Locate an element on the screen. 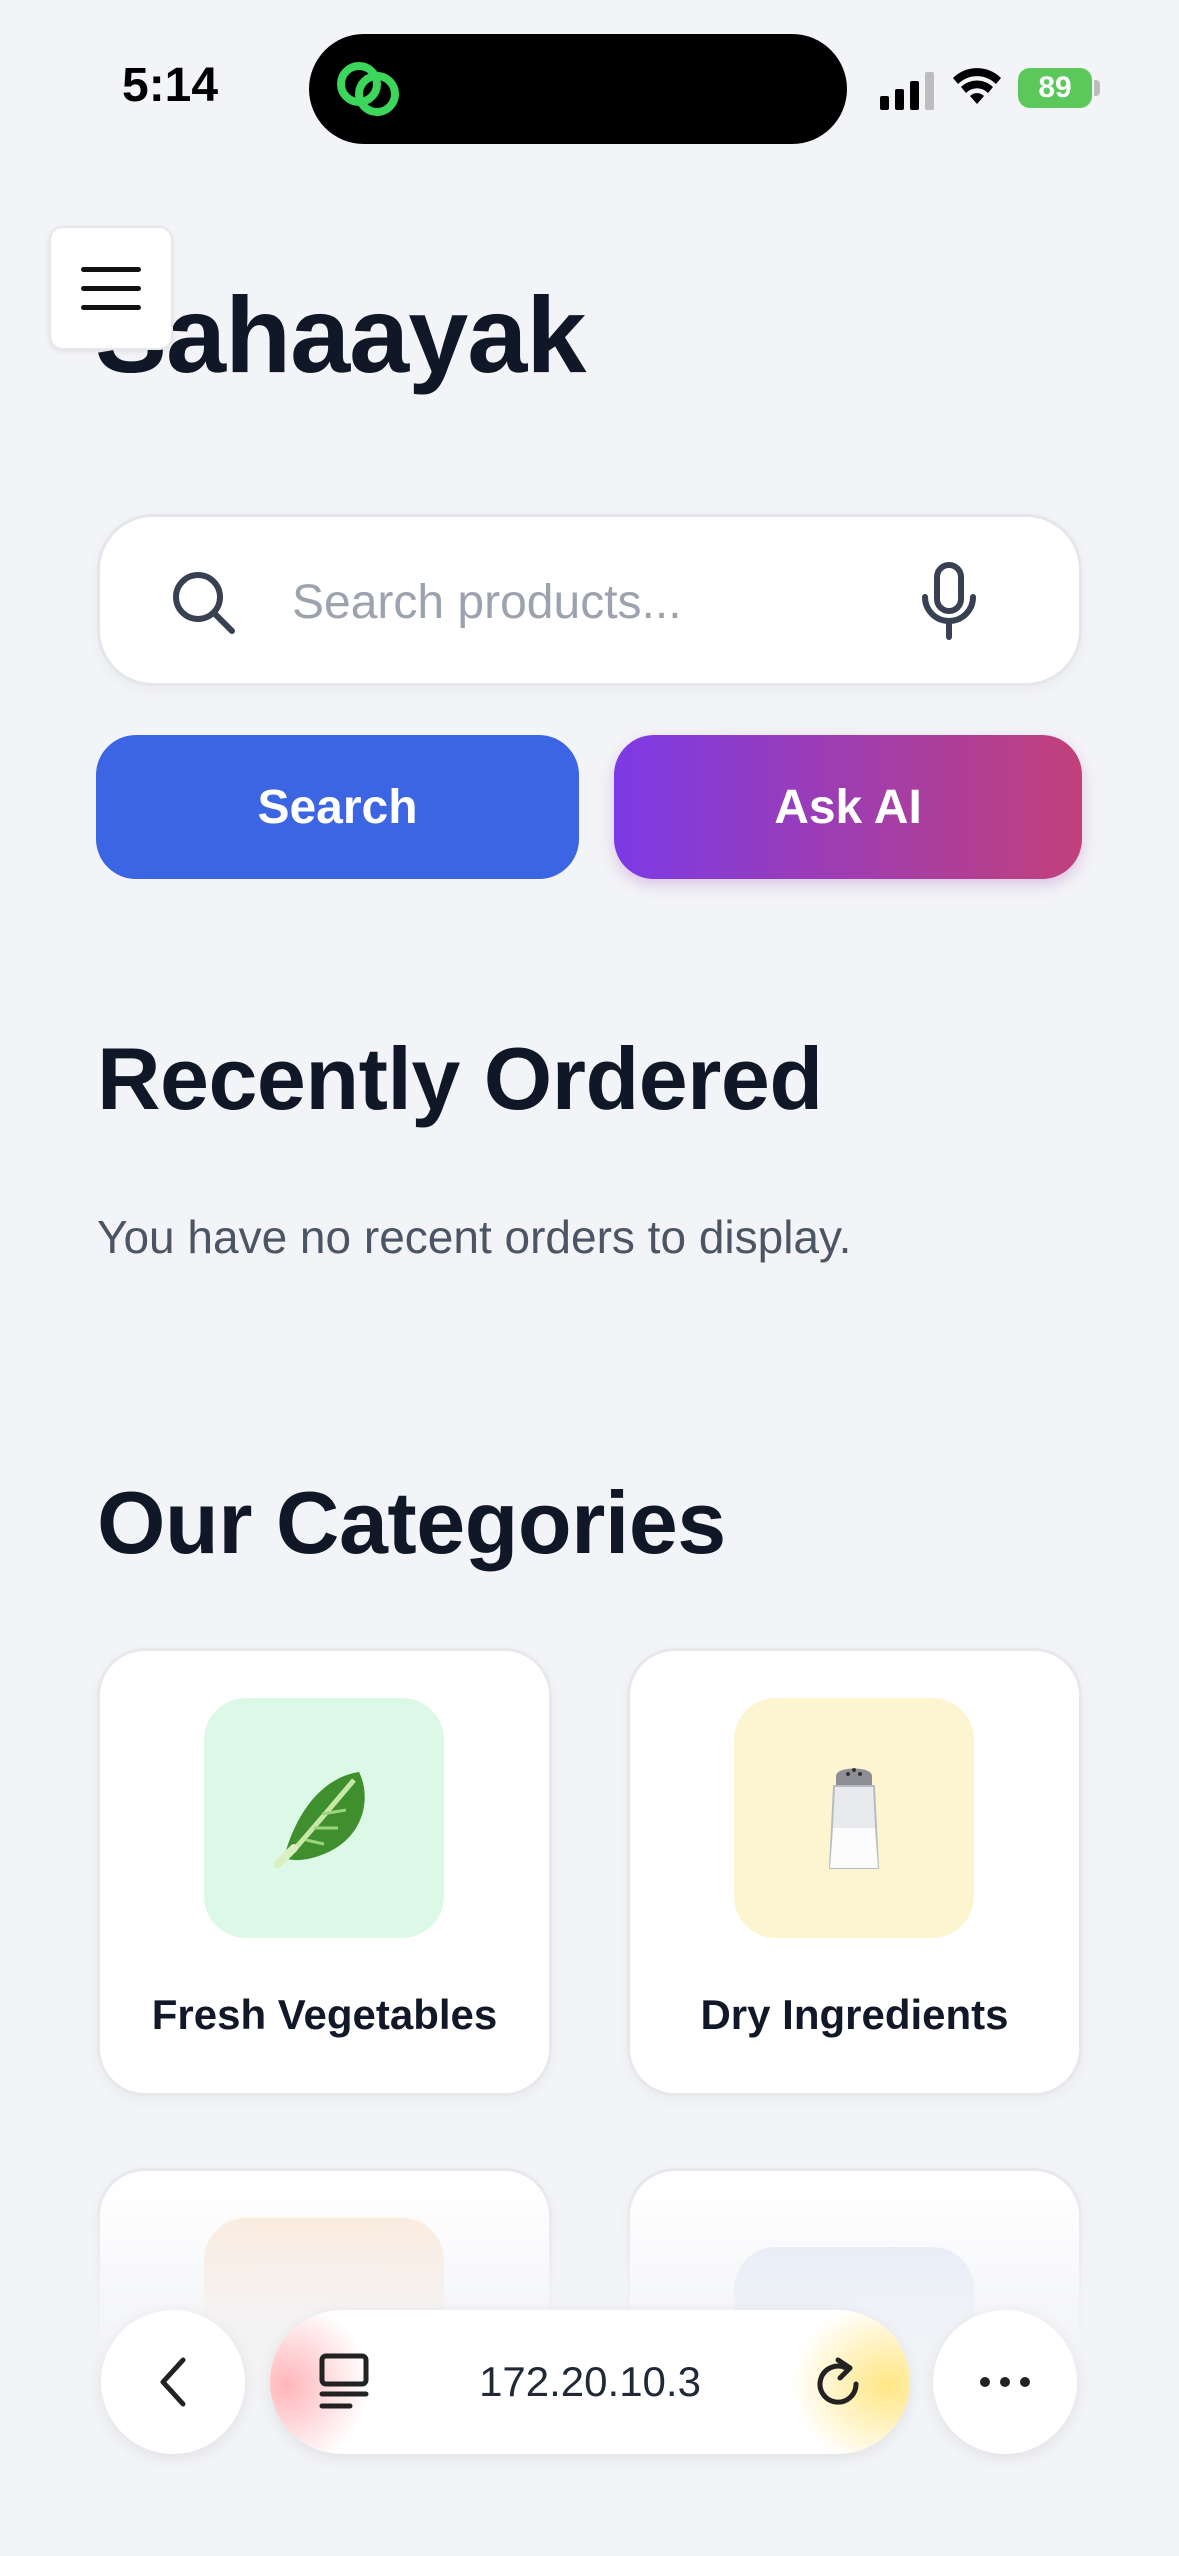 The width and height of the screenshot is (1179, 2556). status-bar: 5:14 89 is located at coordinates (589, 85).